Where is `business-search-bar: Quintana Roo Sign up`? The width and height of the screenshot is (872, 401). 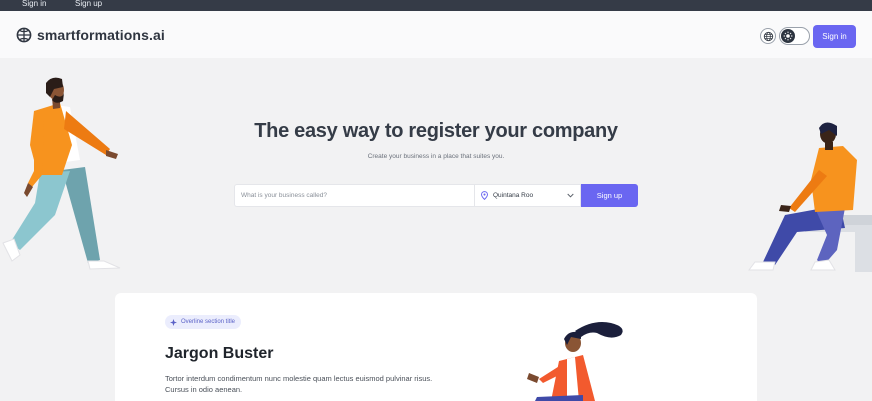 business-search-bar: Quintana Roo Sign up is located at coordinates (436, 195).